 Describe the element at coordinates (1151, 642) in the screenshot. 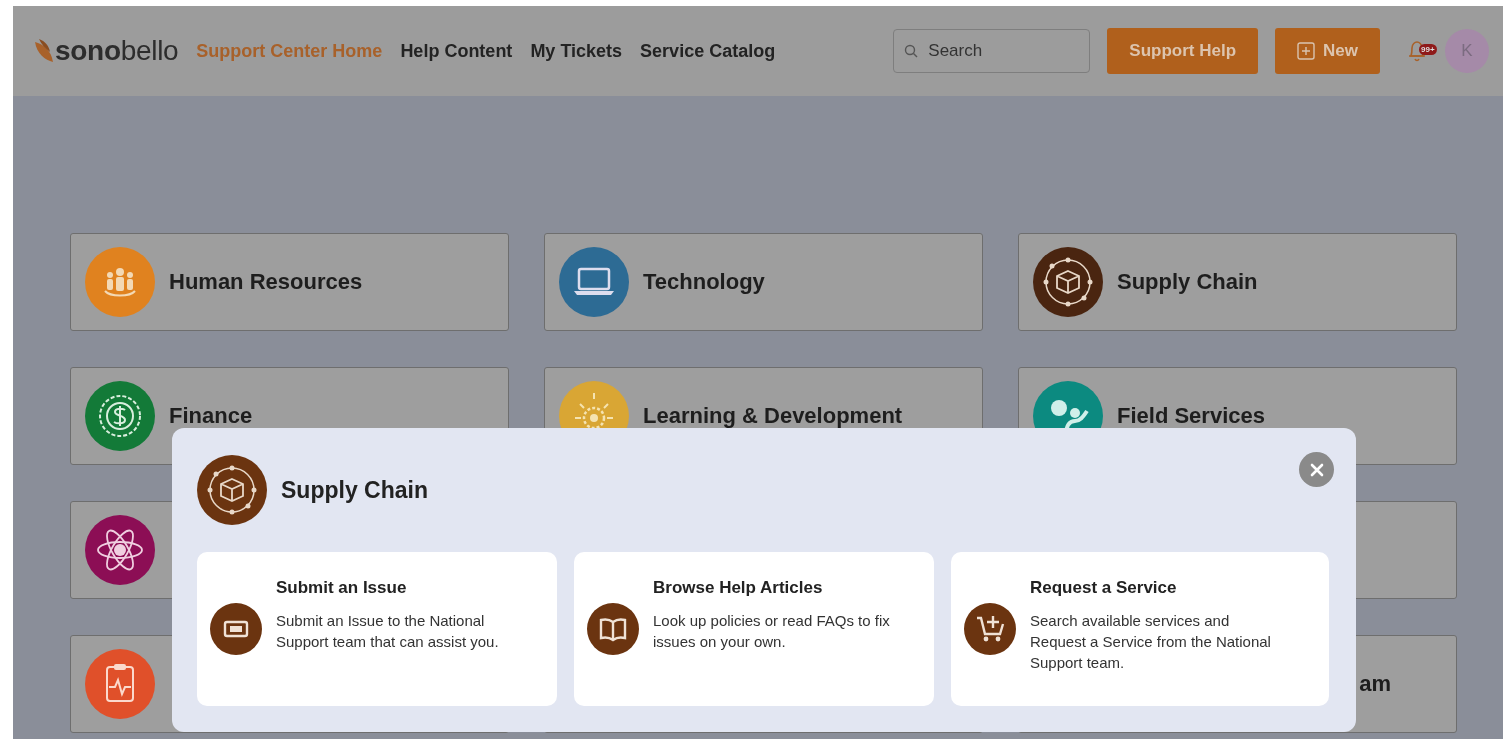

I see `card-text: Search available services and Request a Service from the National Support team.` at that location.